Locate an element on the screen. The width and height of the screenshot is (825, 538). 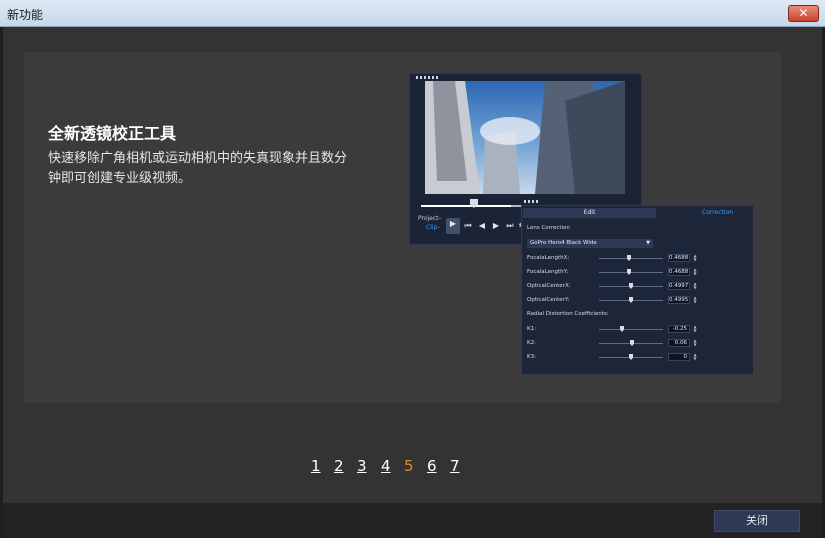
slide-pagination: 1 2 3 4 5 6 7 is located at coordinates (412, 469).